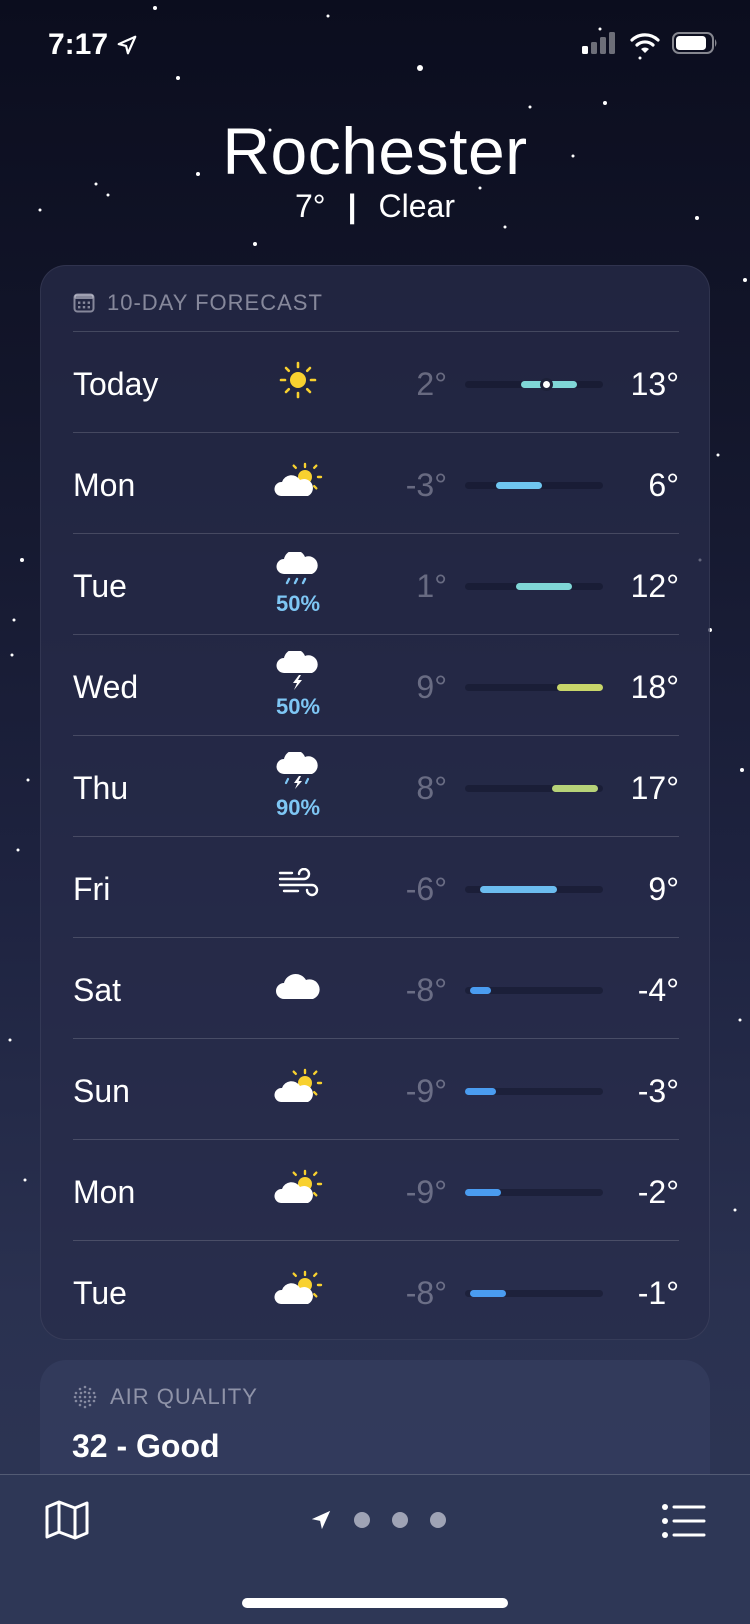  Describe the element at coordinates (298, 773) in the screenshot. I see `cloud-storm-rain-icon` at that location.